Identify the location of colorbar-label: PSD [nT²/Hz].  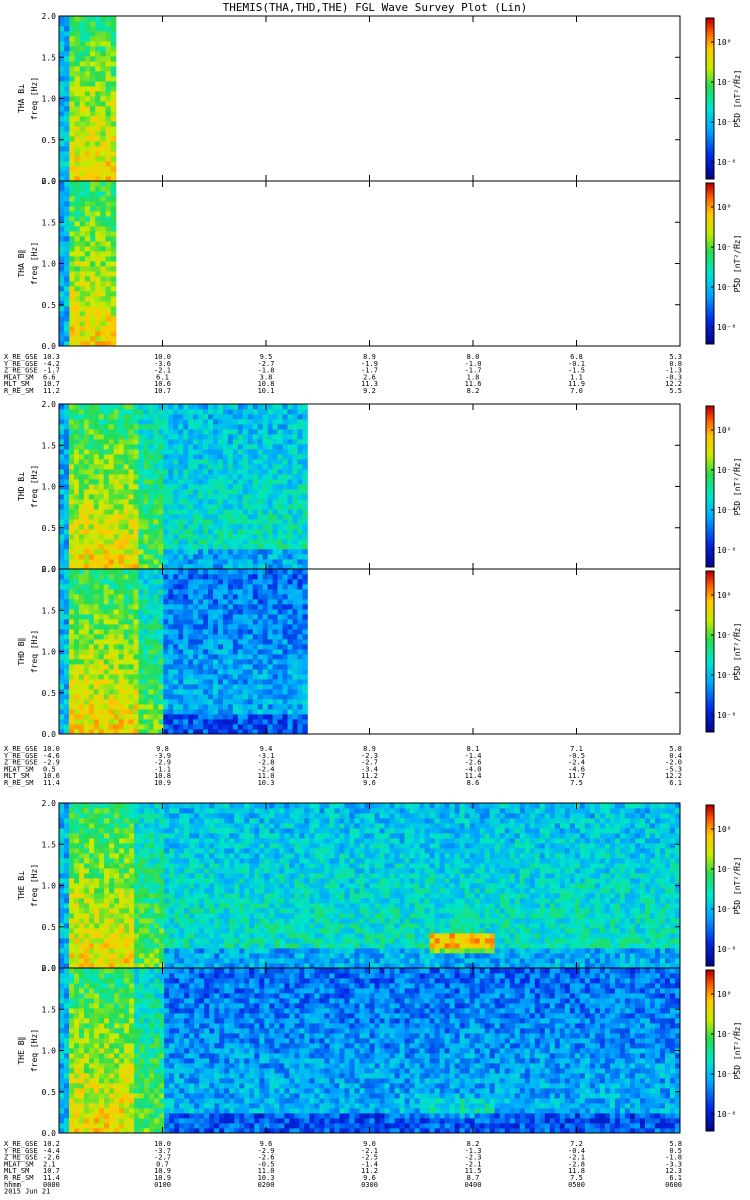
(737, 99).